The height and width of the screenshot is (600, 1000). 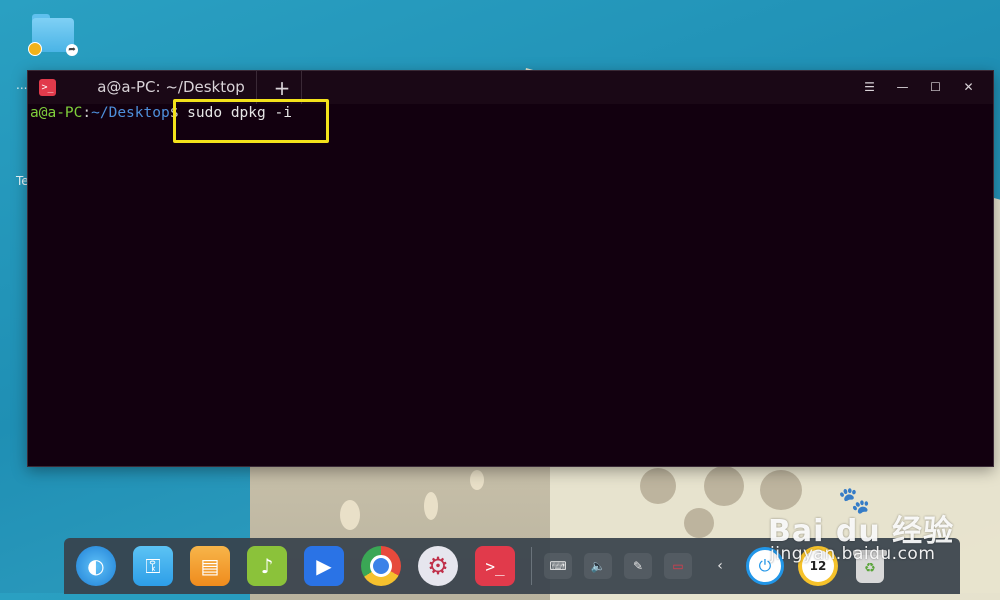 I want to click on maximize-button: ☐, so click(x=935, y=87).